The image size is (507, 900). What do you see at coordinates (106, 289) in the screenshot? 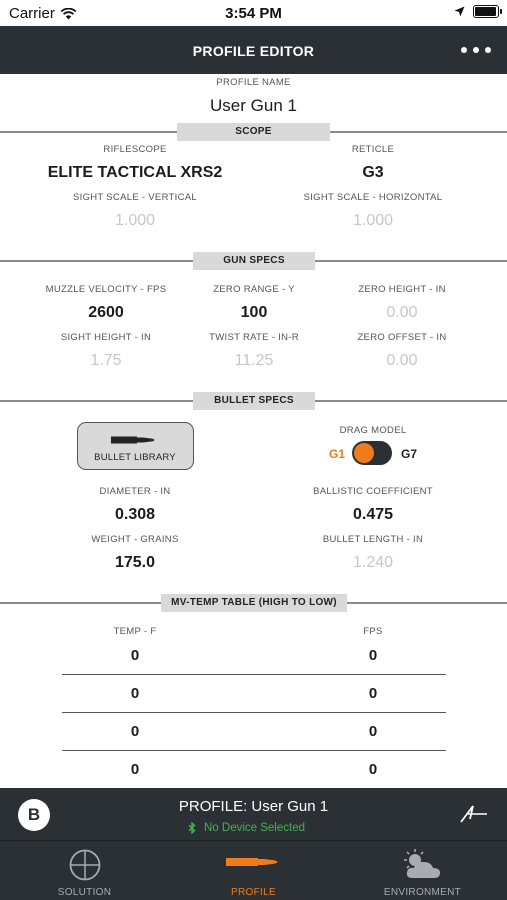
I see `muzzle-velocity-label: MUZZLE VELOCITY - FPS` at bounding box center [106, 289].